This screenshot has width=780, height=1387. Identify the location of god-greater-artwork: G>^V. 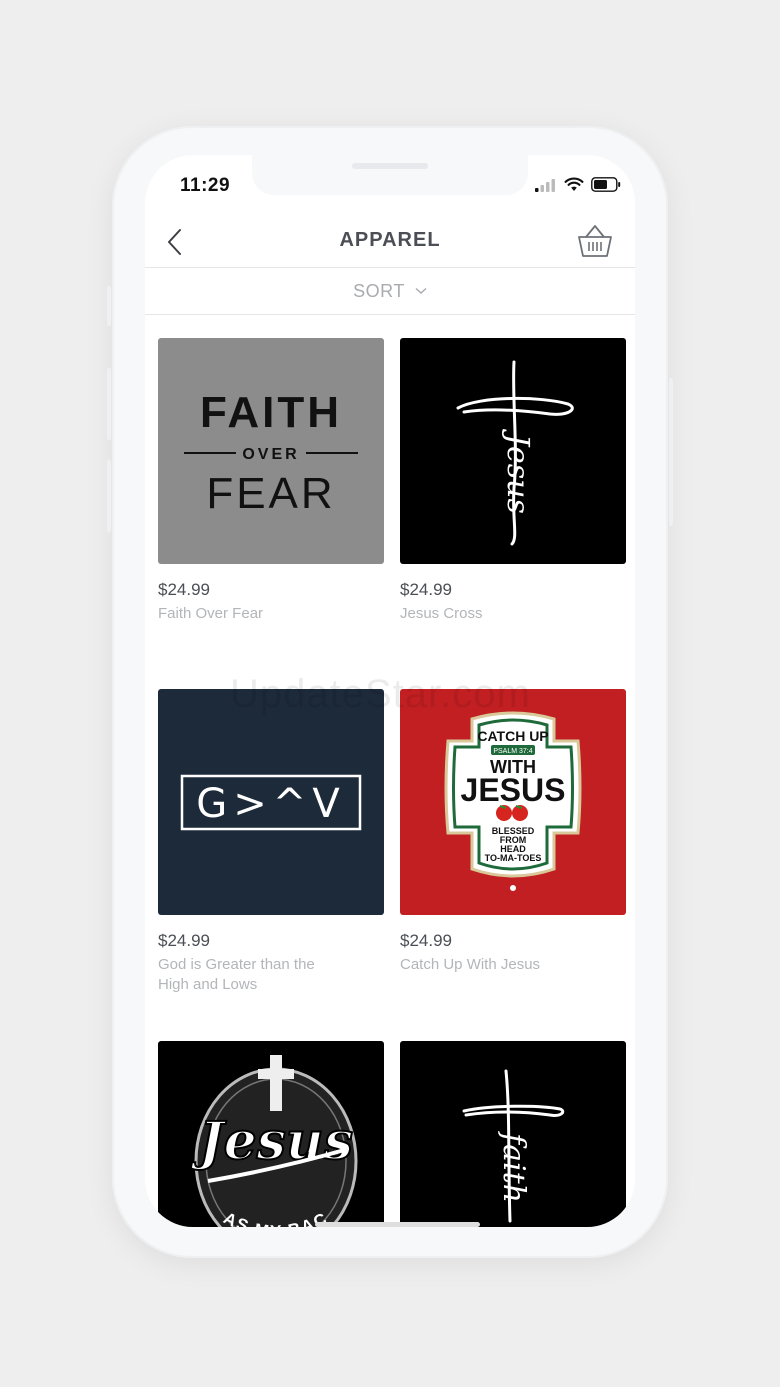
(271, 802).